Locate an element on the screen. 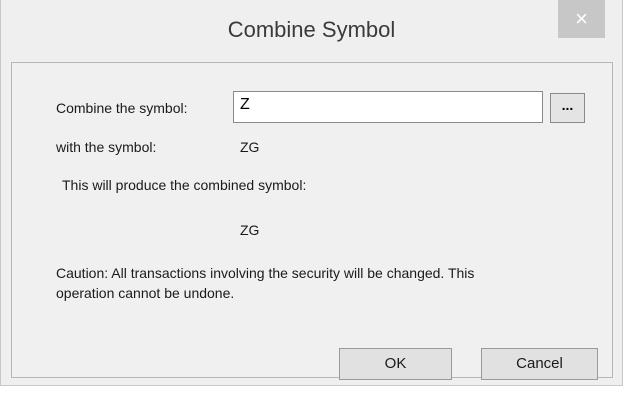 The image size is (623, 403). close-icon: × is located at coordinates (581, 18).